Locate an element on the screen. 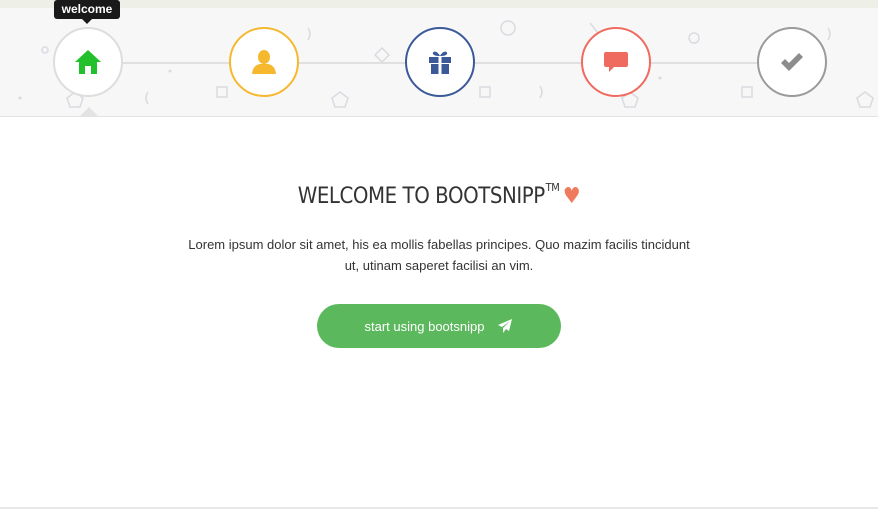 This screenshot has height=509, width=878. step-gift is located at coordinates (440, 62).